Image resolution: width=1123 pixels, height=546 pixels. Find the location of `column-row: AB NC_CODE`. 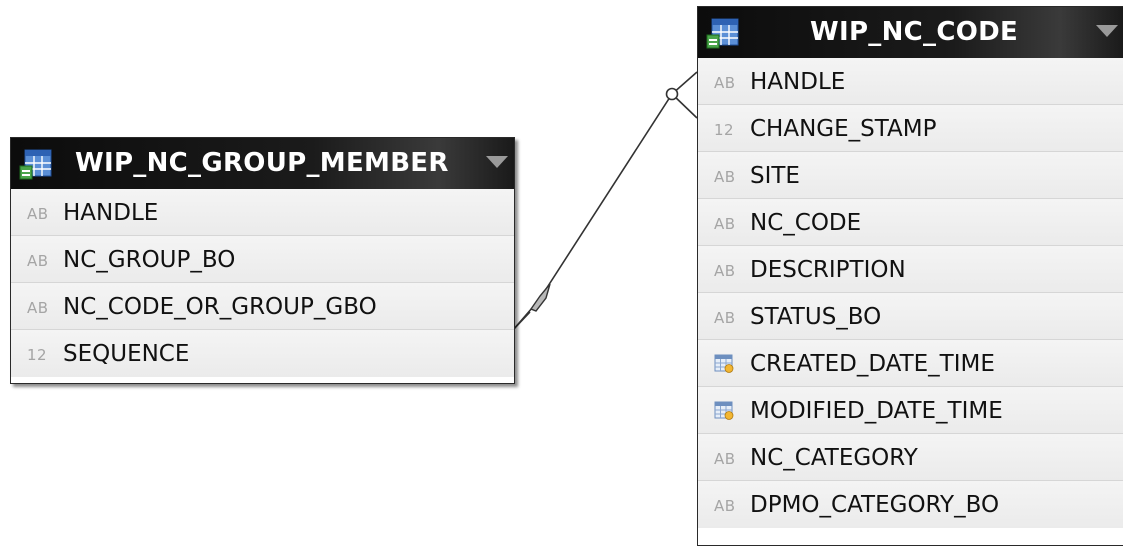

column-row: AB NC_CODE is located at coordinates (910, 222).